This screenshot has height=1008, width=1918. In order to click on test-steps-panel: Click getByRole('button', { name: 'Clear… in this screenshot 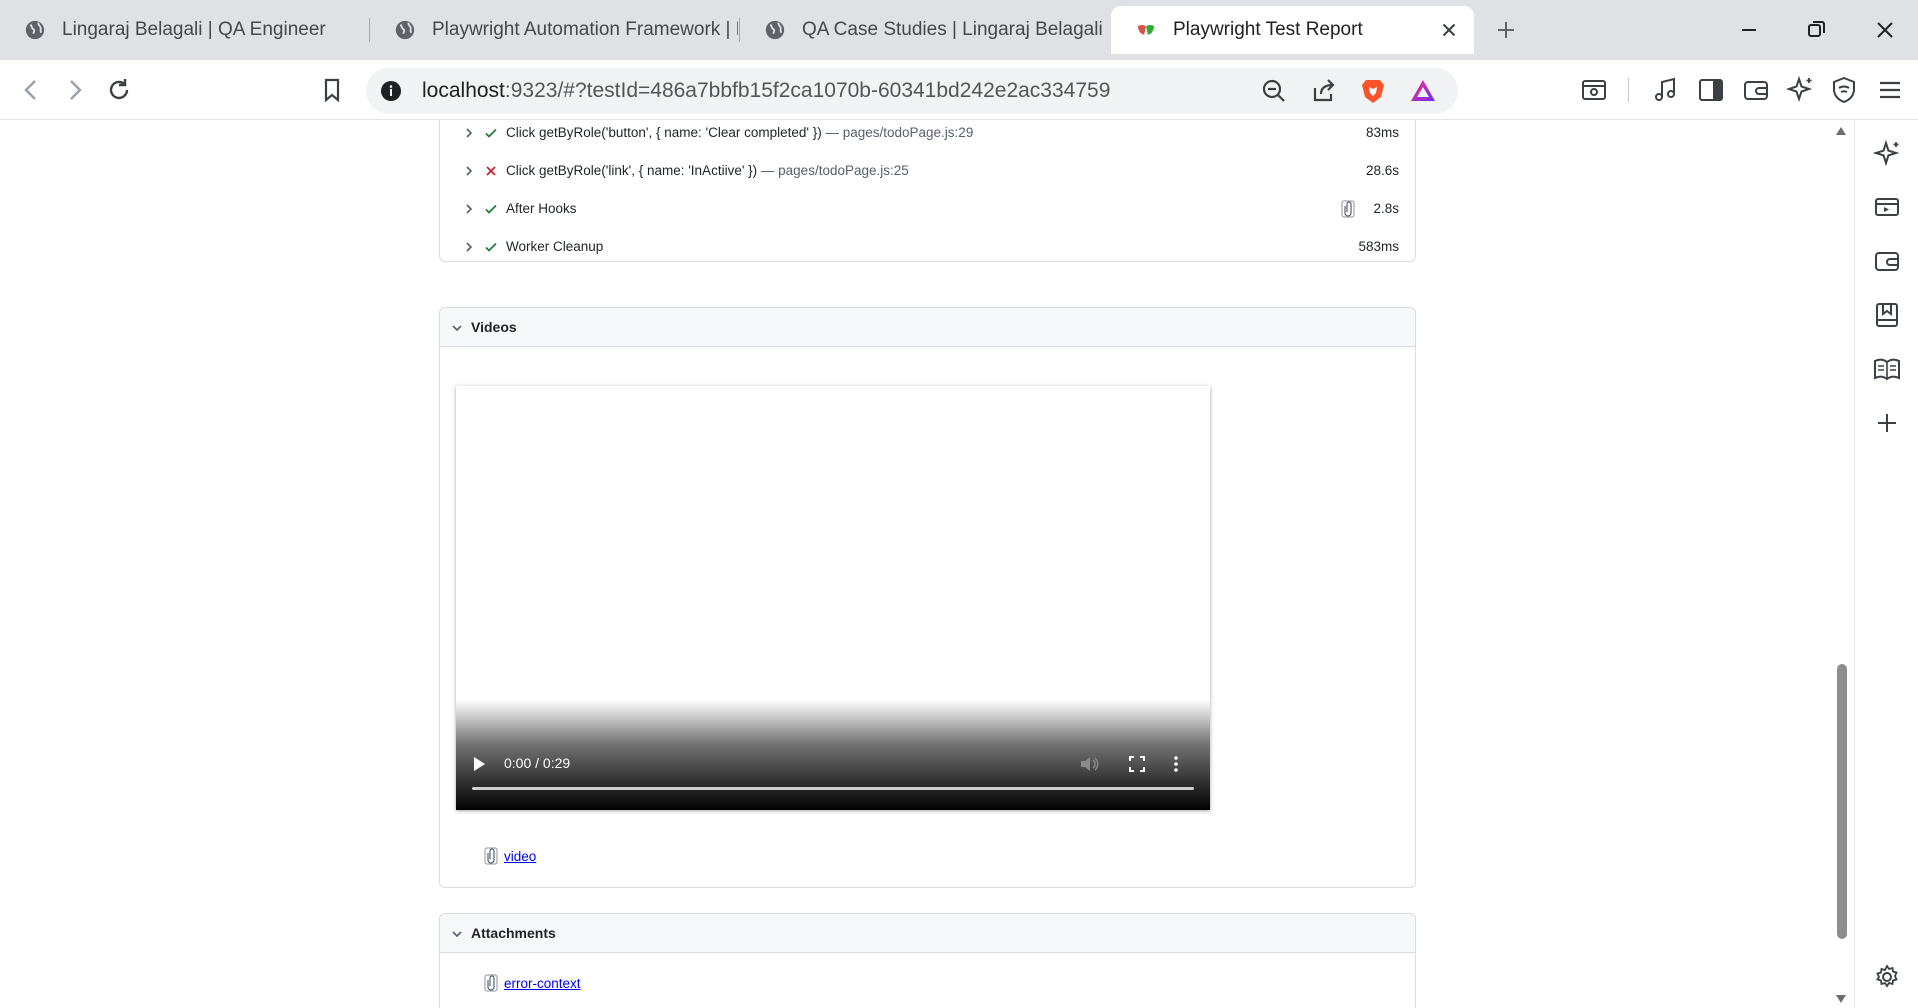, I will do `click(927, 191)`.